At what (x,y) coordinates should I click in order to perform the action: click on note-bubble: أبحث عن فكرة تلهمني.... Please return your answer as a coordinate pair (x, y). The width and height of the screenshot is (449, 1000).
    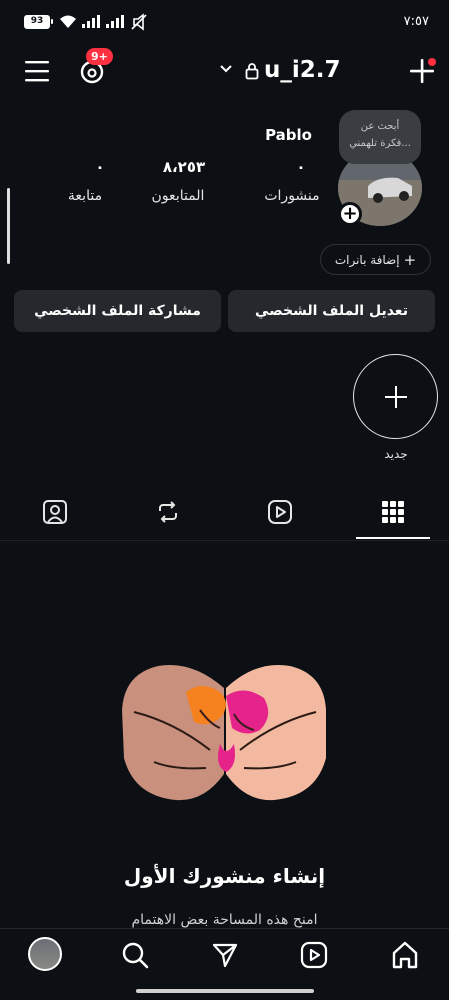
    Looking at the image, I should click on (380, 137).